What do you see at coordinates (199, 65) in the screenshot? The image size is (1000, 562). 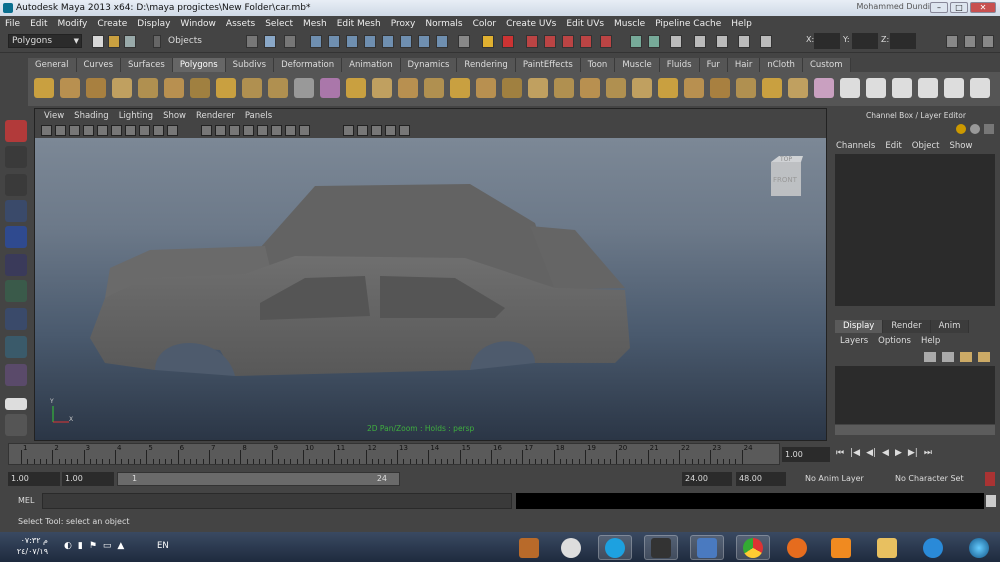 I see `shelf-tab-polygons: Polygons` at bounding box center [199, 65].